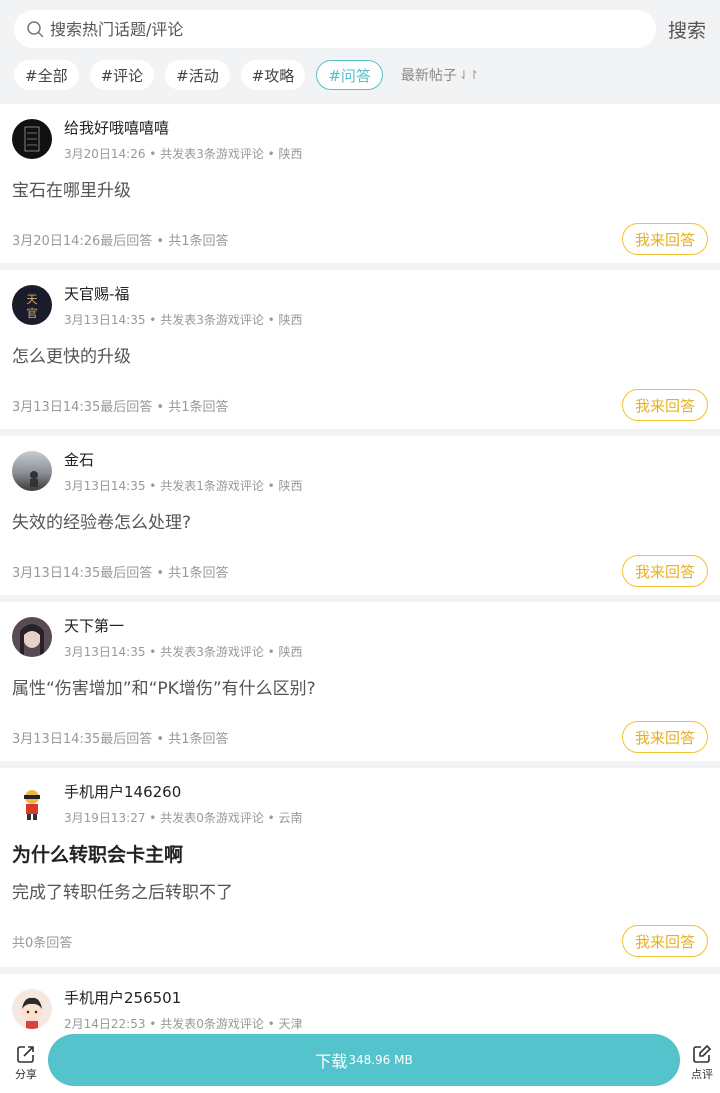 The width and height of the screenshot is (720, 1093). I want to click on search-icon, so click(35, 29).